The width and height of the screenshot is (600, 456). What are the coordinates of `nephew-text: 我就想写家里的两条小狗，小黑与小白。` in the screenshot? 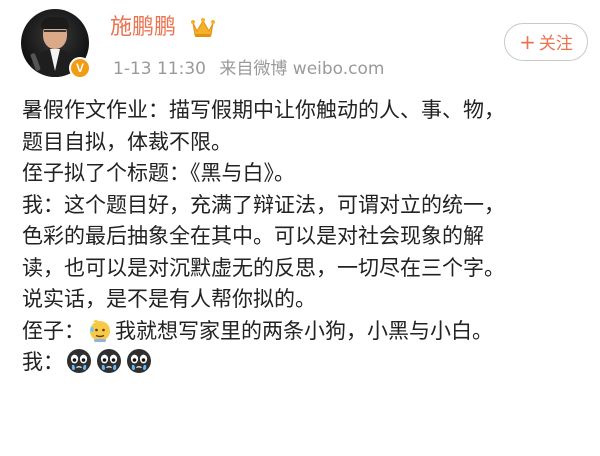 It's located at (304, 330).